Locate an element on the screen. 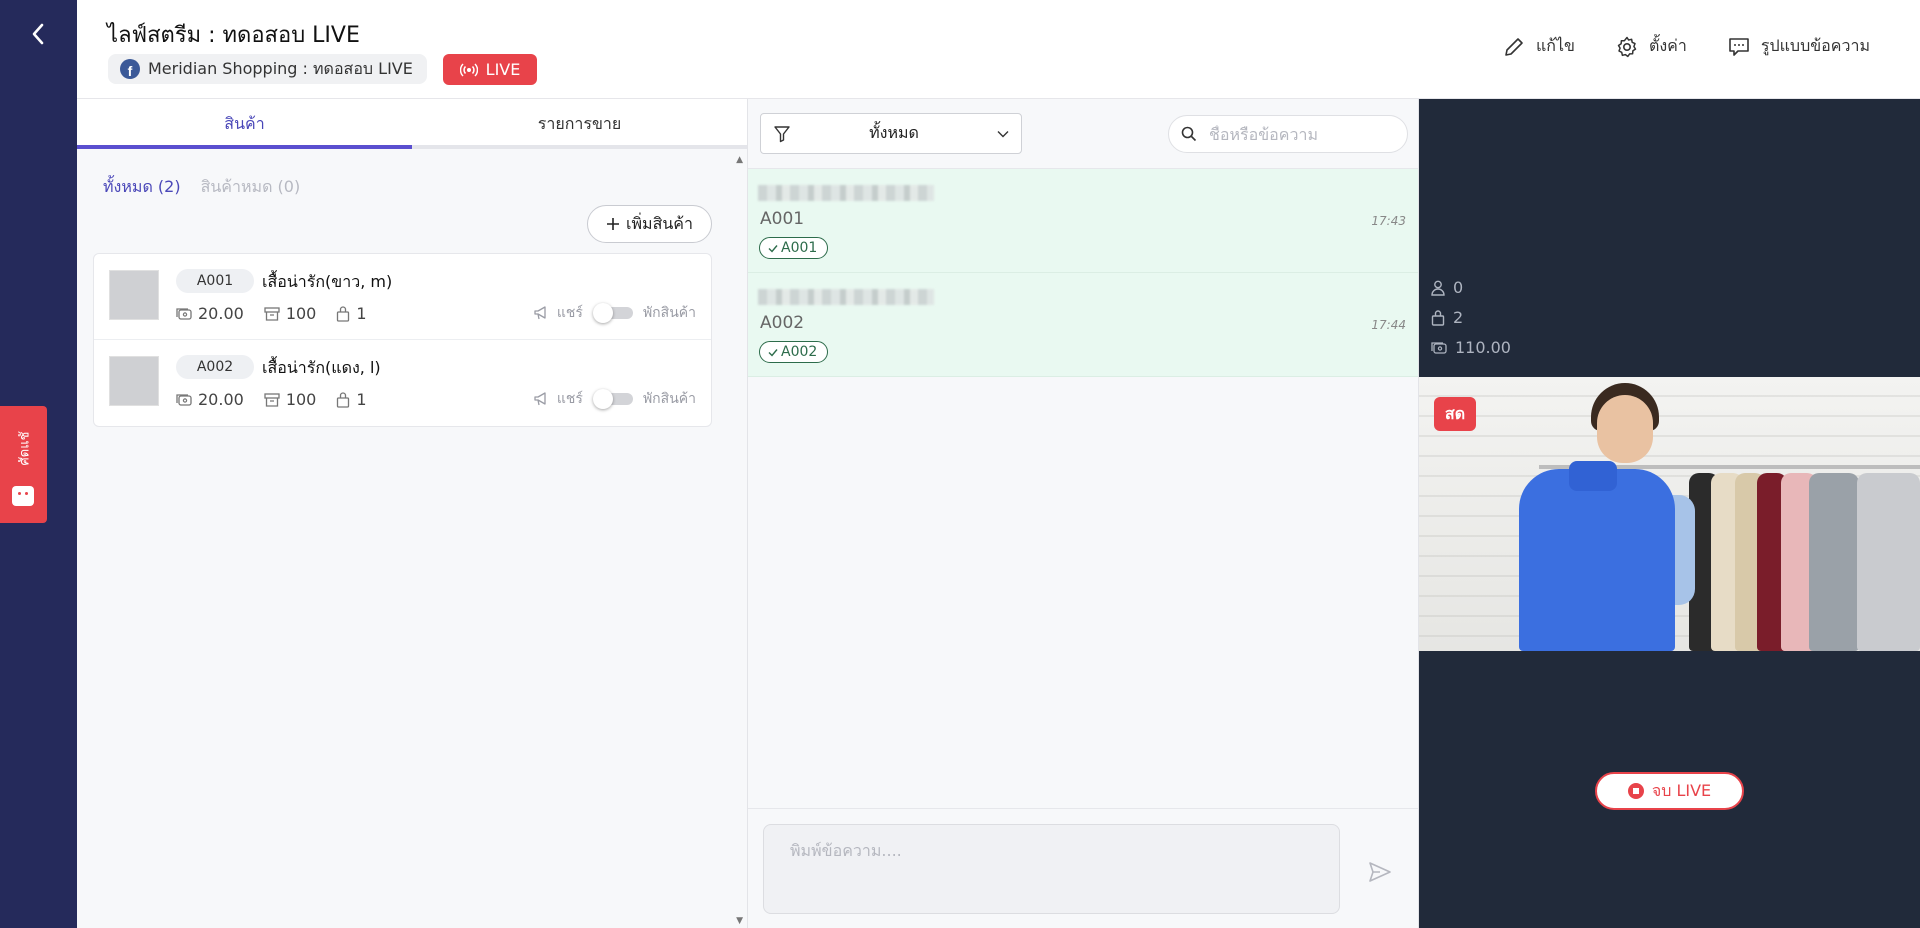 The width and height of the screenshot is (1920, 928). add-product-label: เพิ่มสินค้า is located at coordinates (659, 223).